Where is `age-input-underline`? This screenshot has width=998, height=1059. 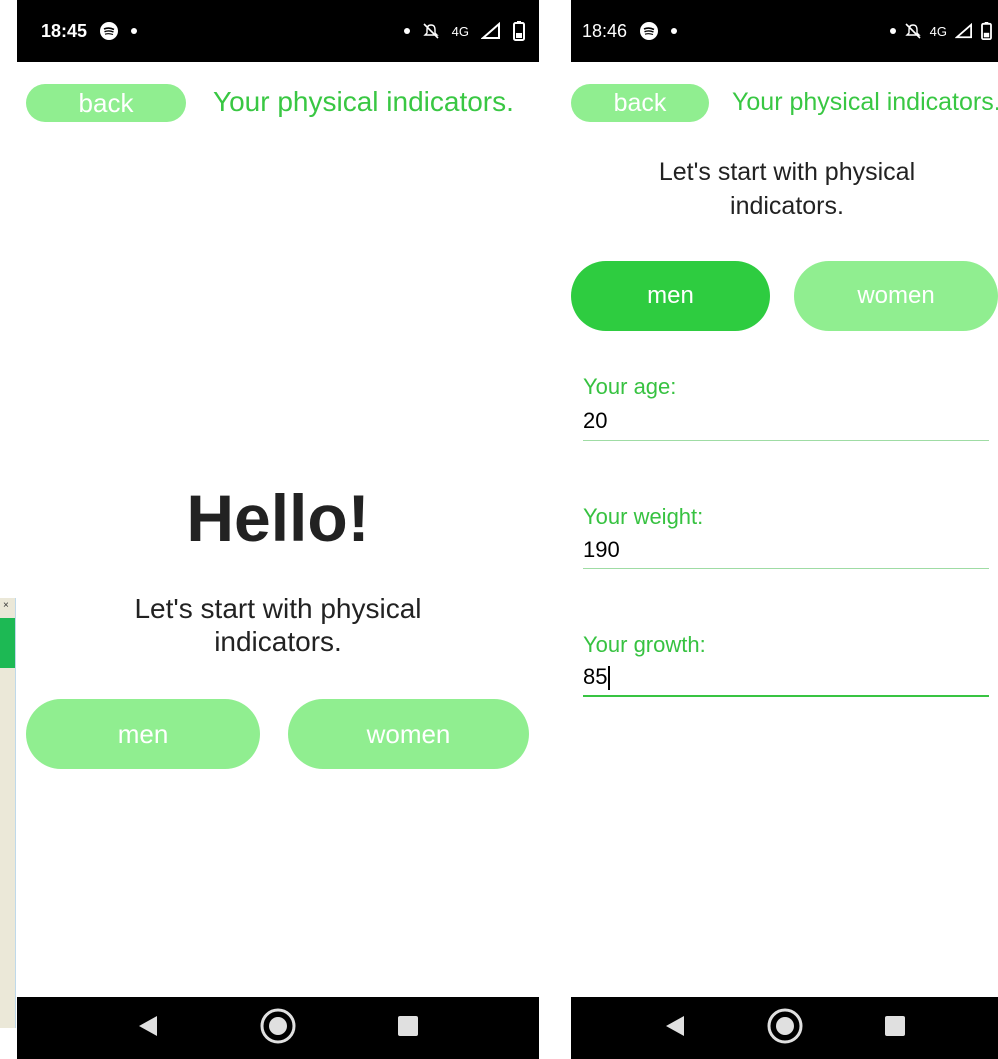 age-input-underline is located at coordinates (786, 440).